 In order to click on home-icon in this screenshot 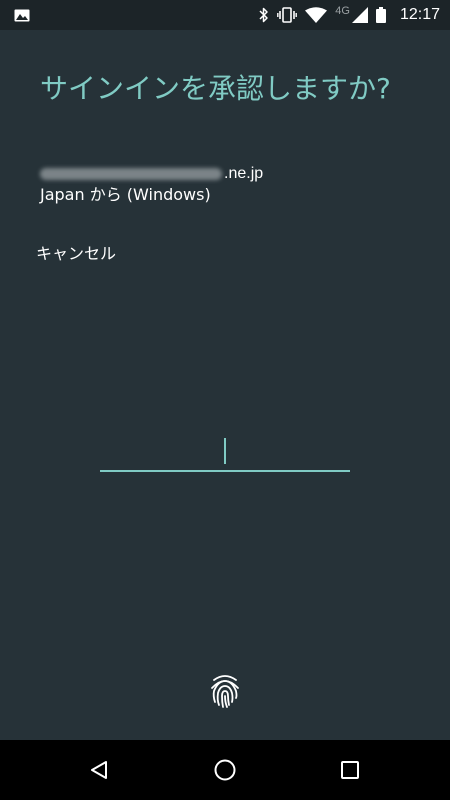, I will do `click(225, 770)`.